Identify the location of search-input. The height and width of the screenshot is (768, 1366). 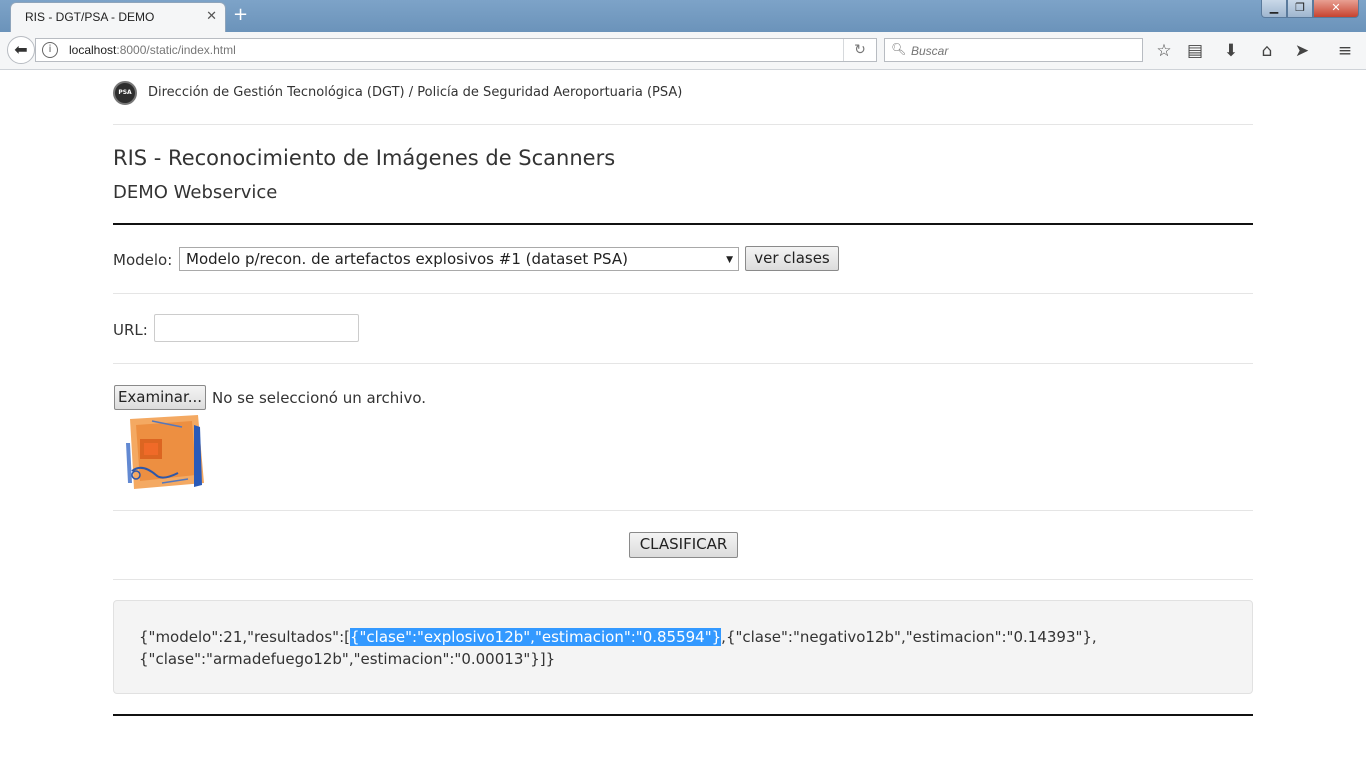
(1023, 51).